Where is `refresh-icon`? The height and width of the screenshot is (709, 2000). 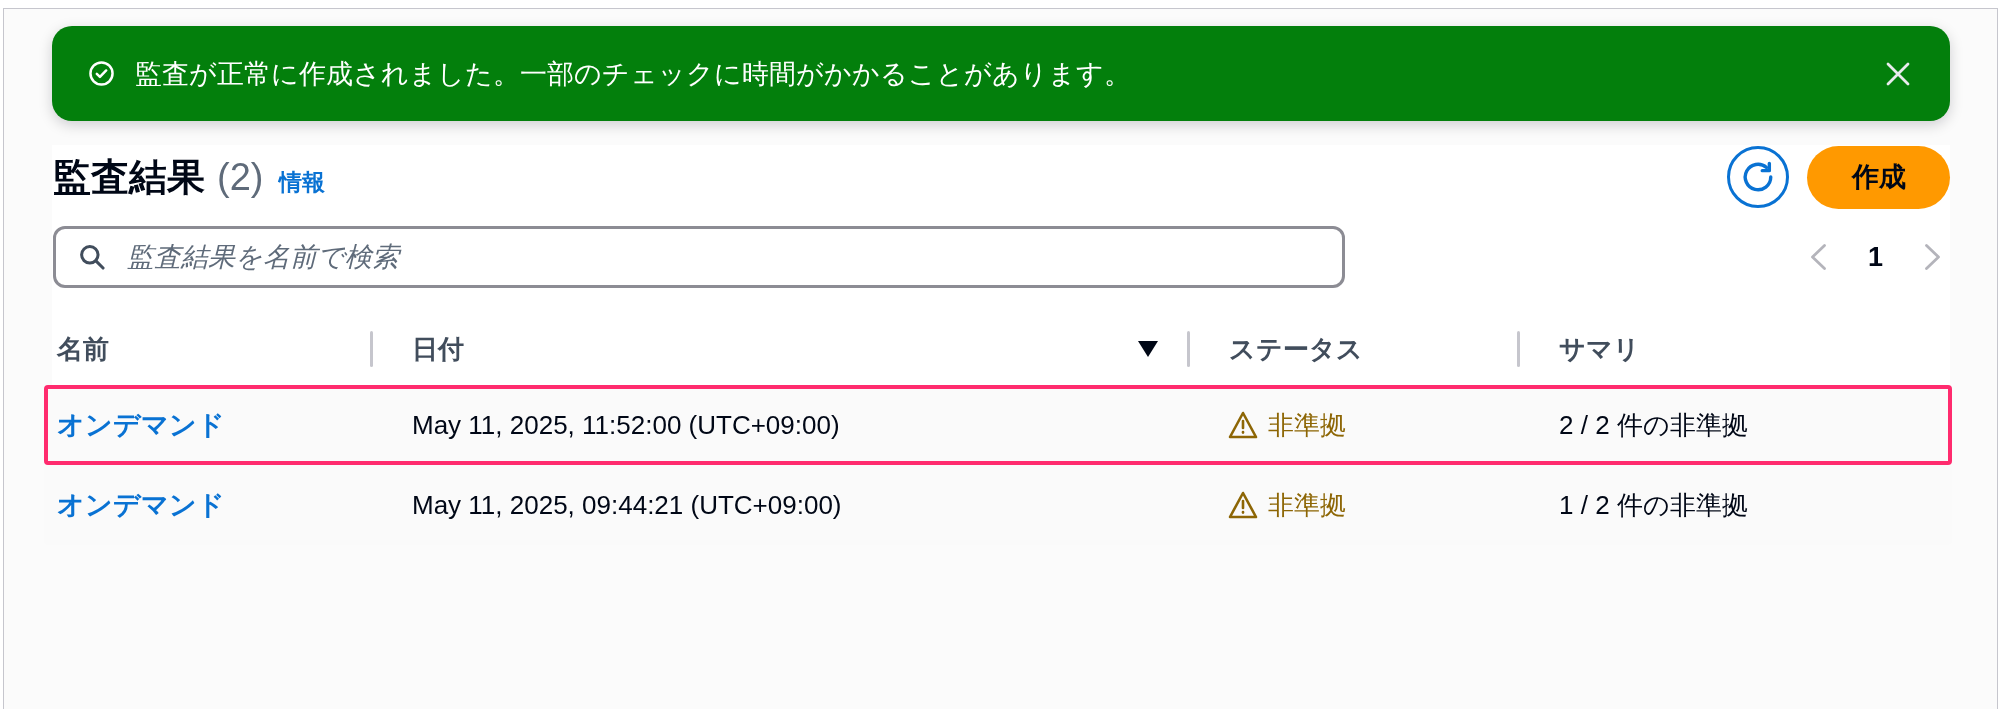
refresh-icon is located at coordinates (1758, 177).